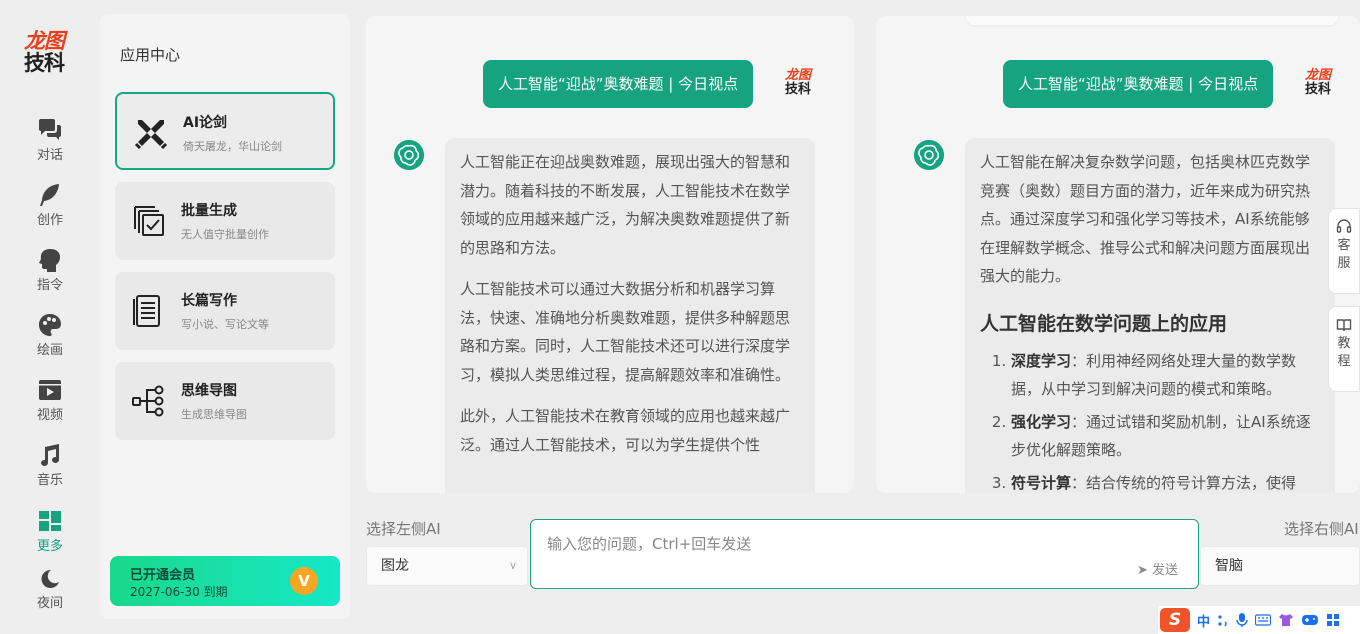  What do you see at coordinates (1223, 620) in the screenshot?
I see `punctuation-icon` at bounding box center [1223, 620].